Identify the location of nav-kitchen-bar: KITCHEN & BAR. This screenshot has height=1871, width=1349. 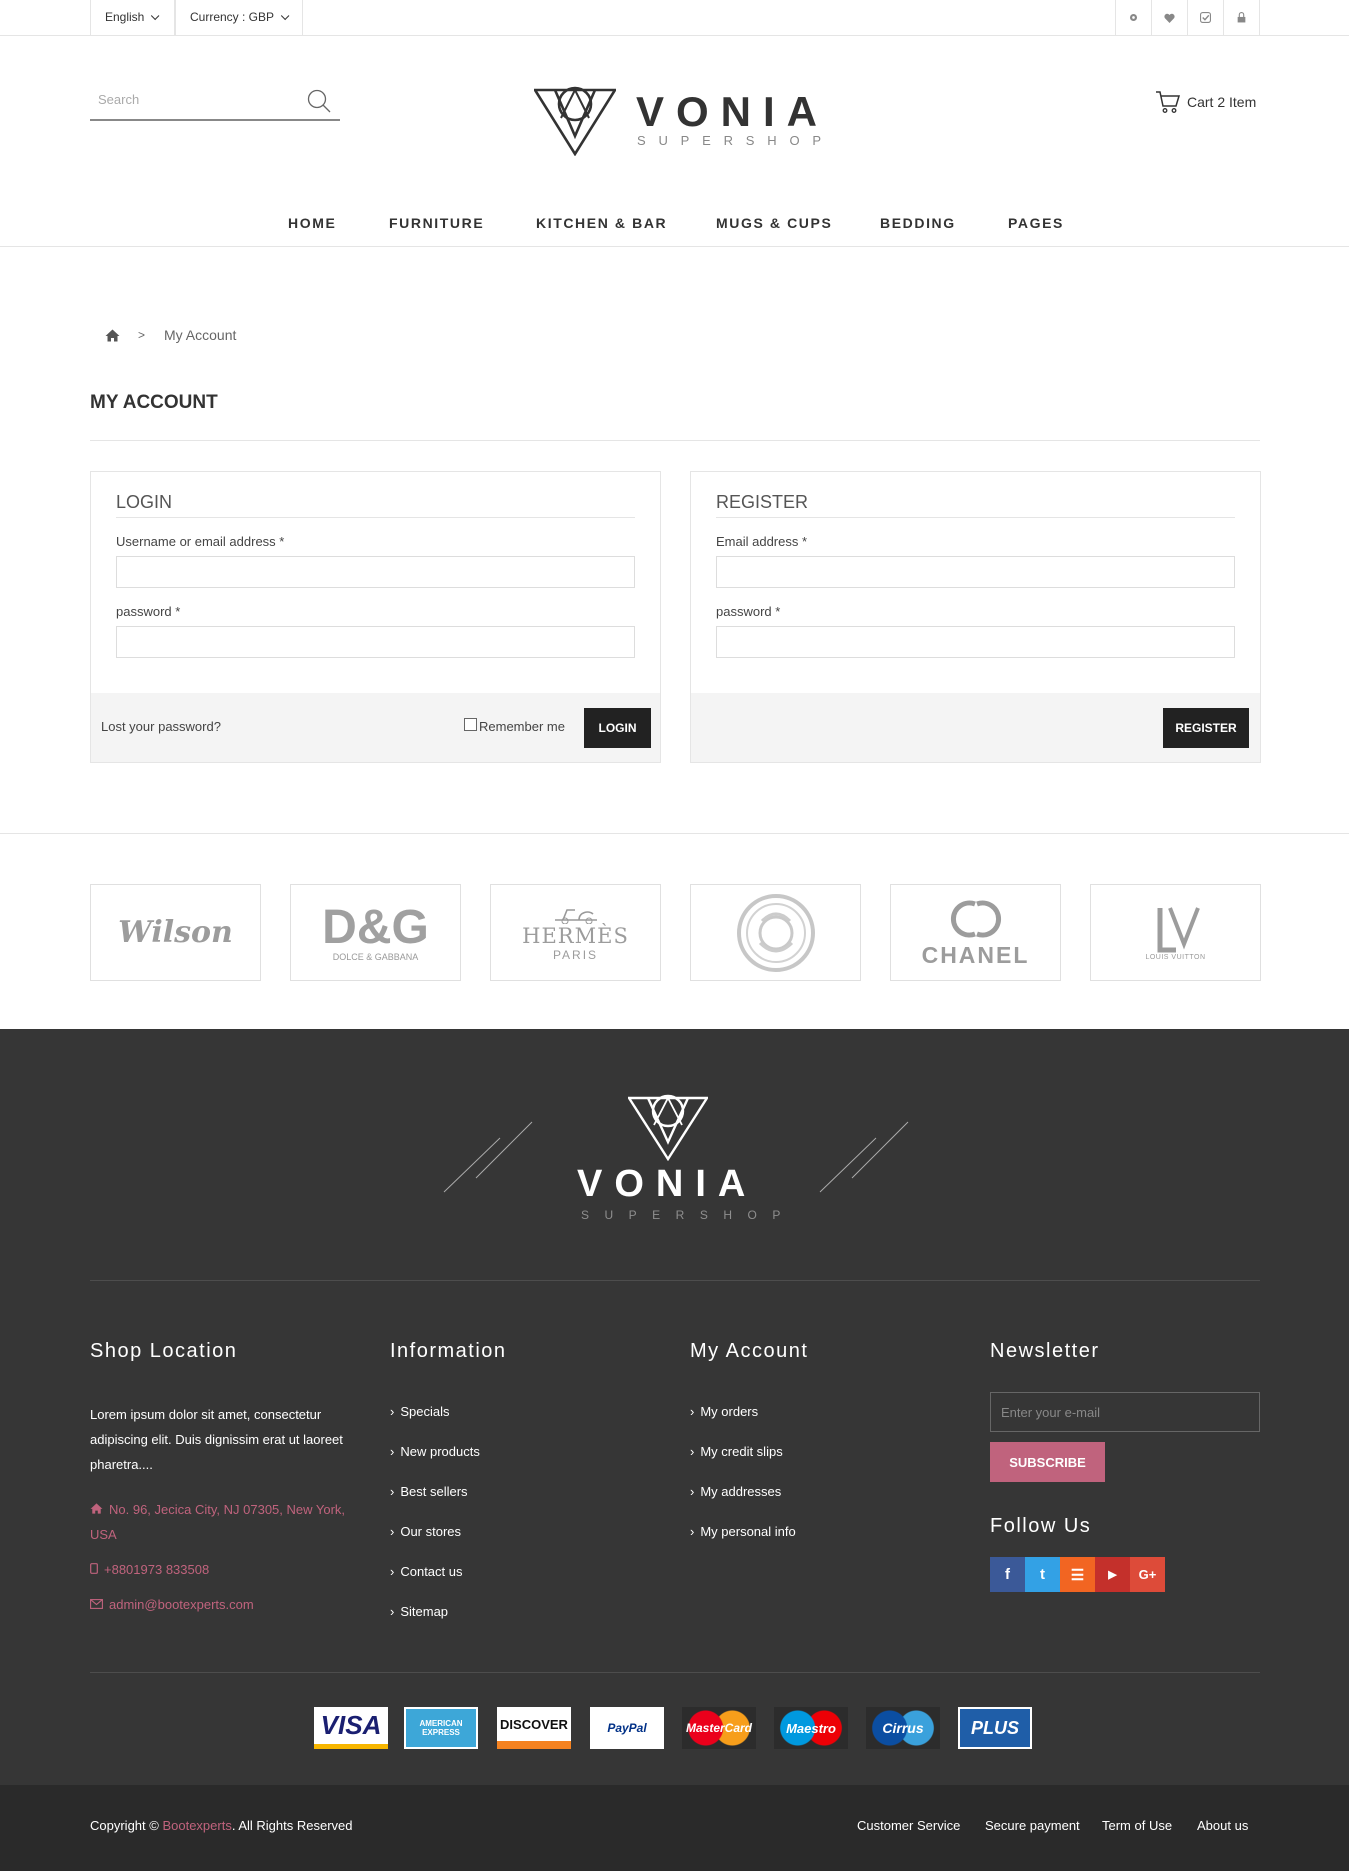
(601, 223).